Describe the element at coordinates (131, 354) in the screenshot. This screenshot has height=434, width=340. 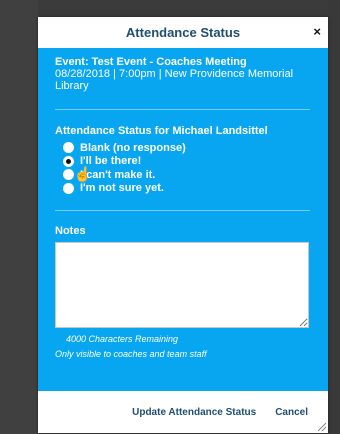
I see `visibility-note: Only visible to coaches and team staff` at that location.